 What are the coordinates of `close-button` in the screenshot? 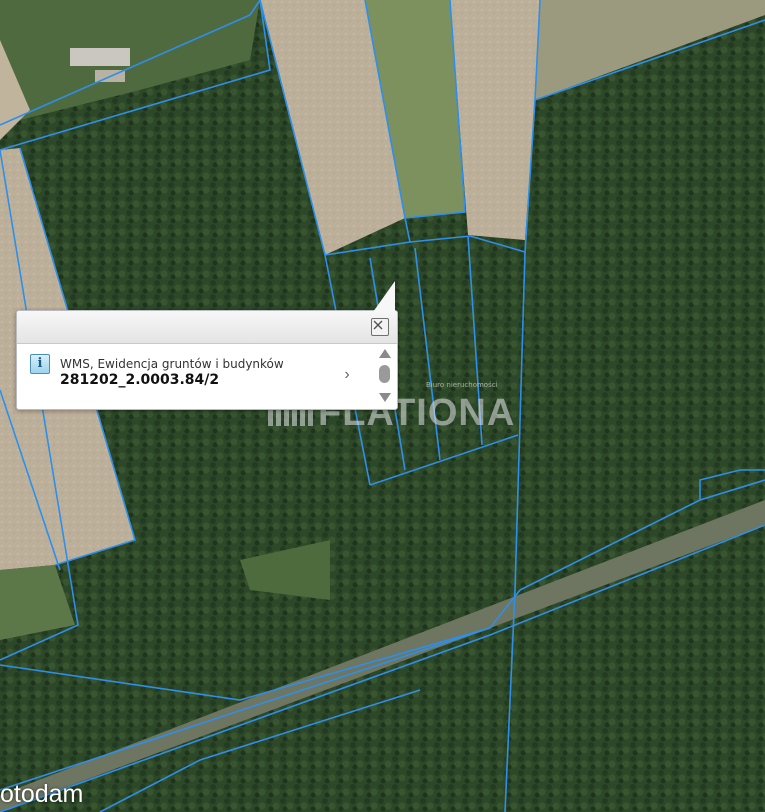 It's located at (380, 327).